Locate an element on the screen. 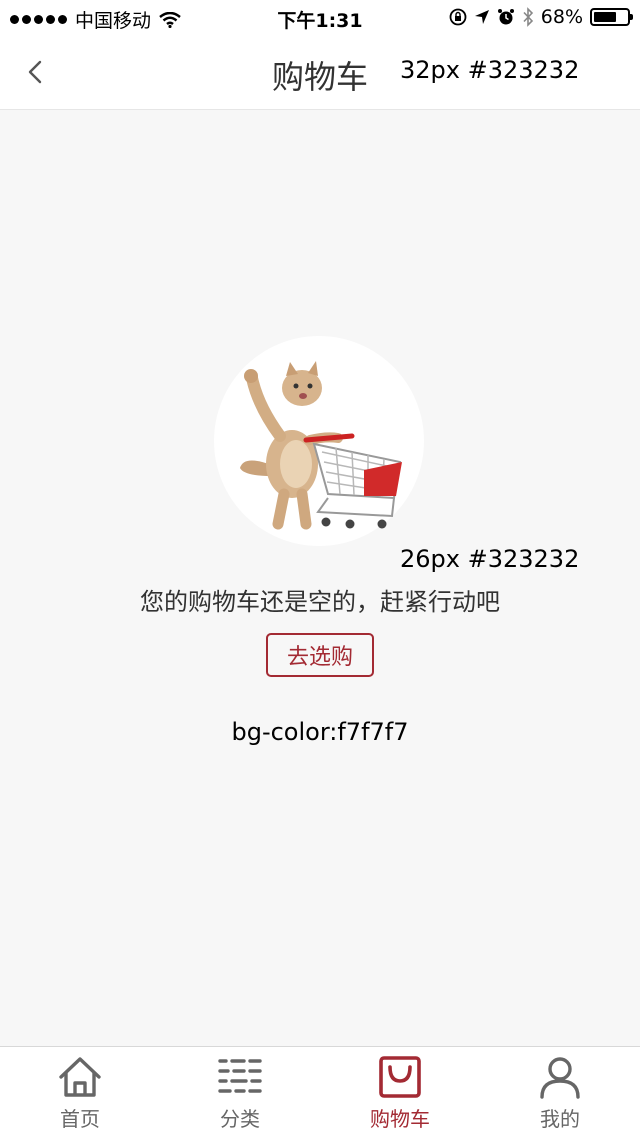  orientation-lock-icon is located at coordinates (458, 17).